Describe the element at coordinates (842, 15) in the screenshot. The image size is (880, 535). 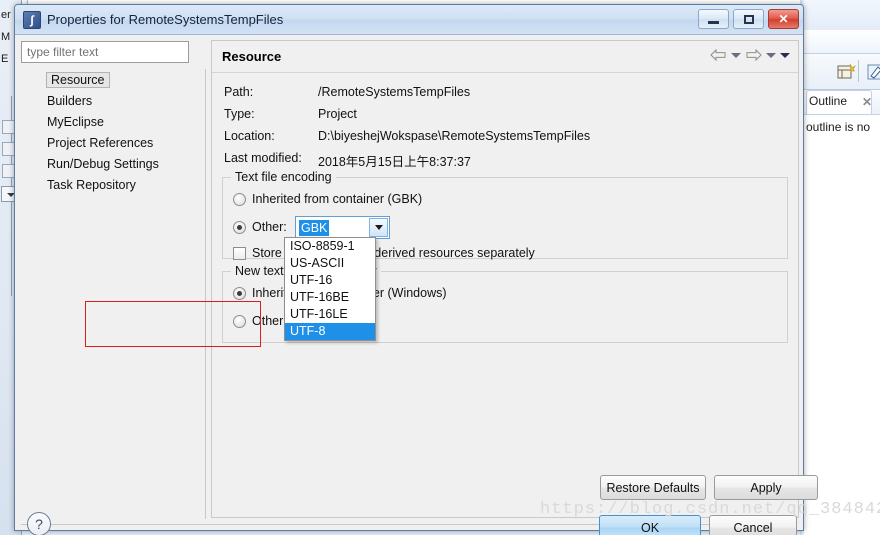
I see `ide-title-band` at that location.